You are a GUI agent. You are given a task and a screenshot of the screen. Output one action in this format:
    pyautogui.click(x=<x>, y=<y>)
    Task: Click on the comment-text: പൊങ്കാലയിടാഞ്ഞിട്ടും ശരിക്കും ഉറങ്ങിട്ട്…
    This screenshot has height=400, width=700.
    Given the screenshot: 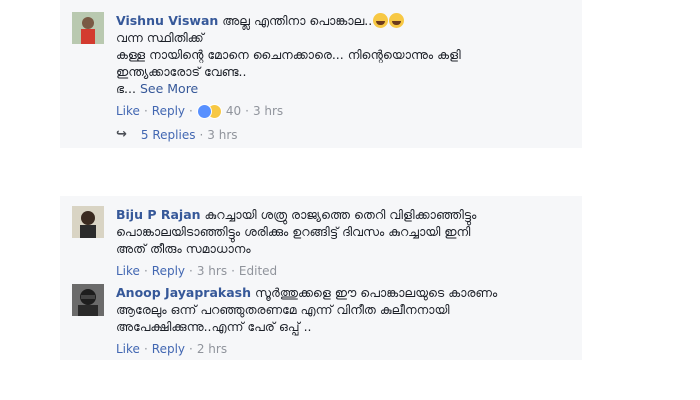 What is the action you would take?
    pyautogui.click(x=293, y=231)
    